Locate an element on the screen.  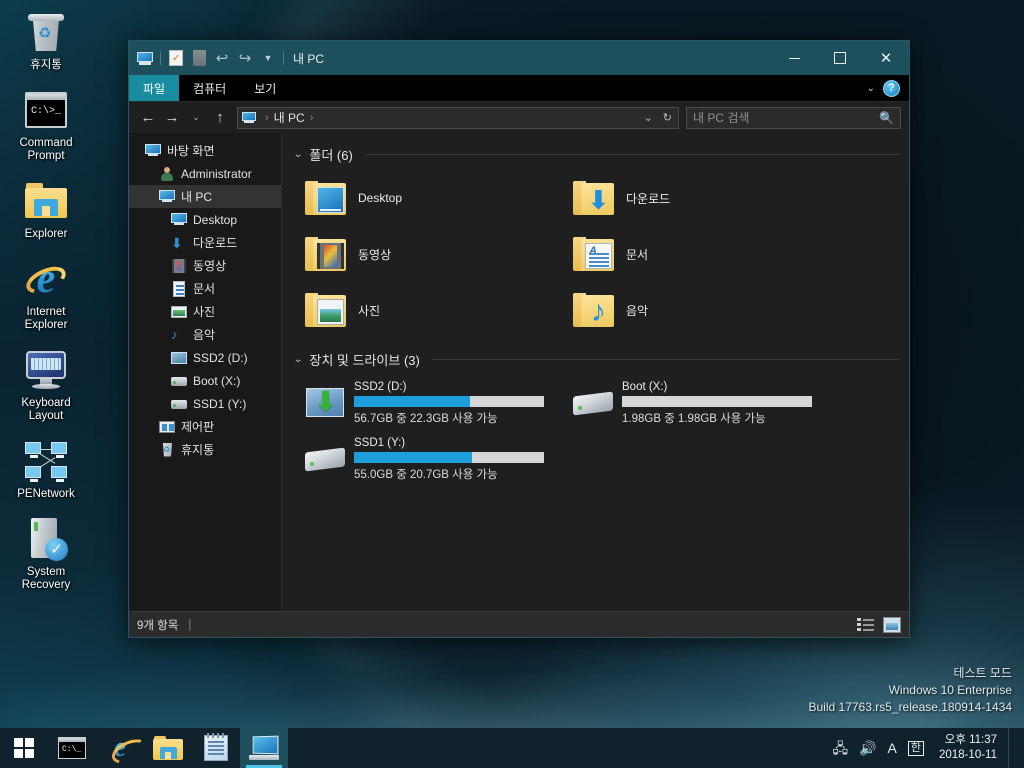
drive-icon is located at coordinates (325, 459).